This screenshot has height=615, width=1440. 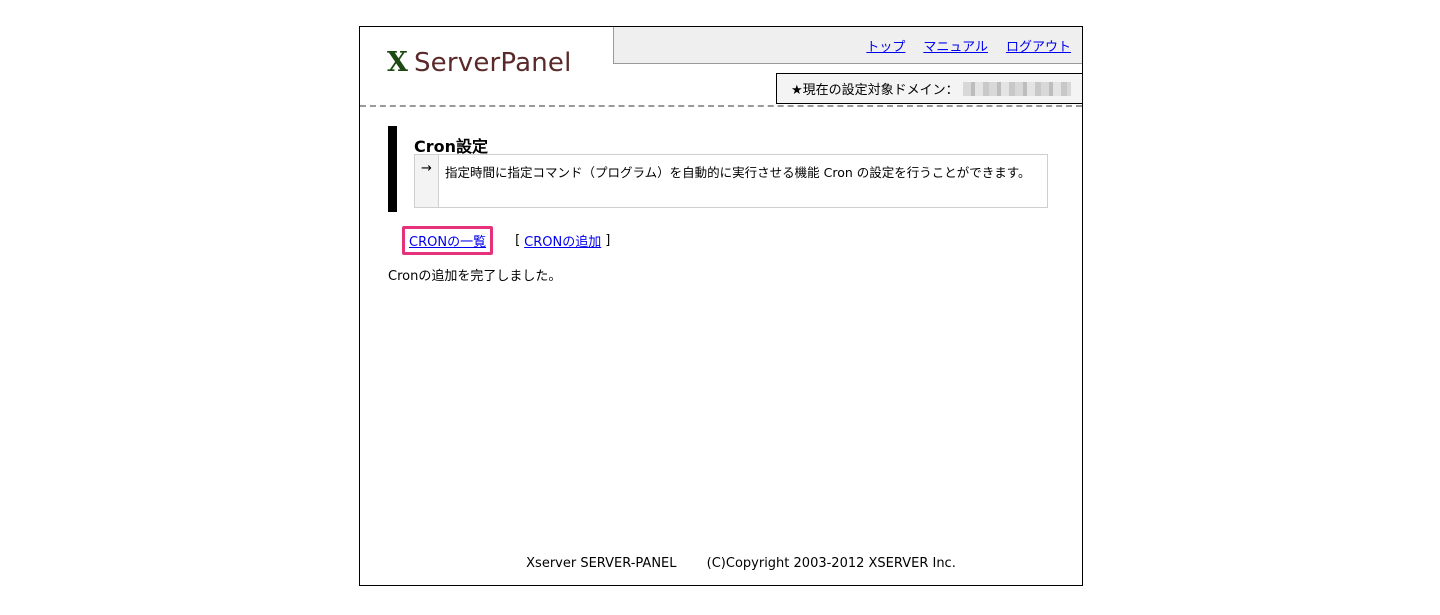 I want to click on cron-menu-links: CRONの一覧 [ CRONの追加 ], so click(x=506, y=240).